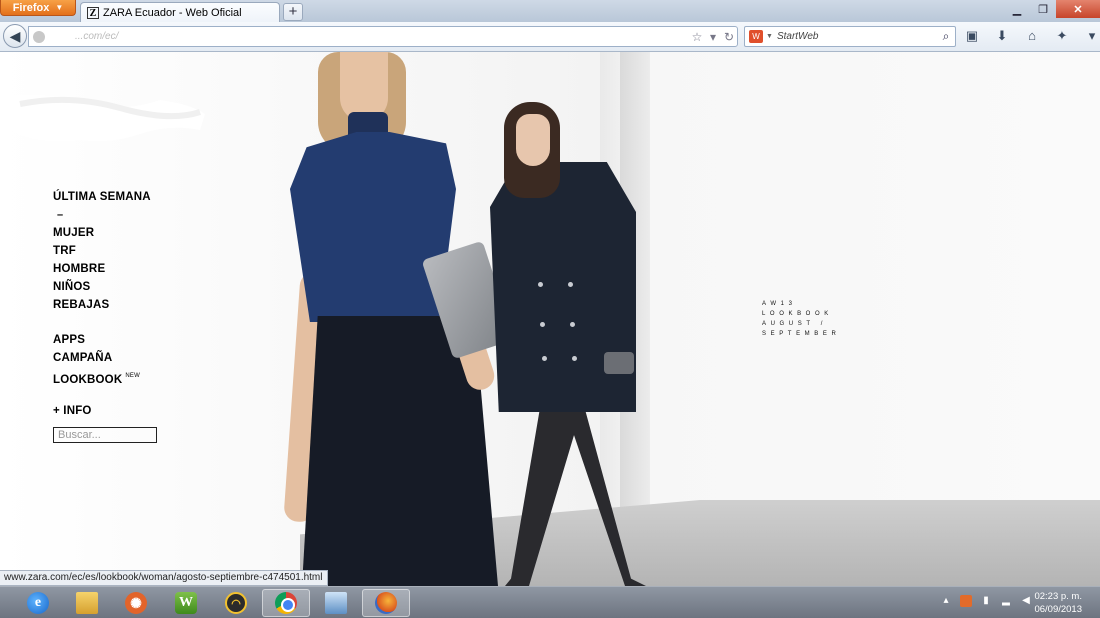 Image resolution: width=1100 pixels, height=618 pixels. I want to click on folder-icon, so click(87, 603).